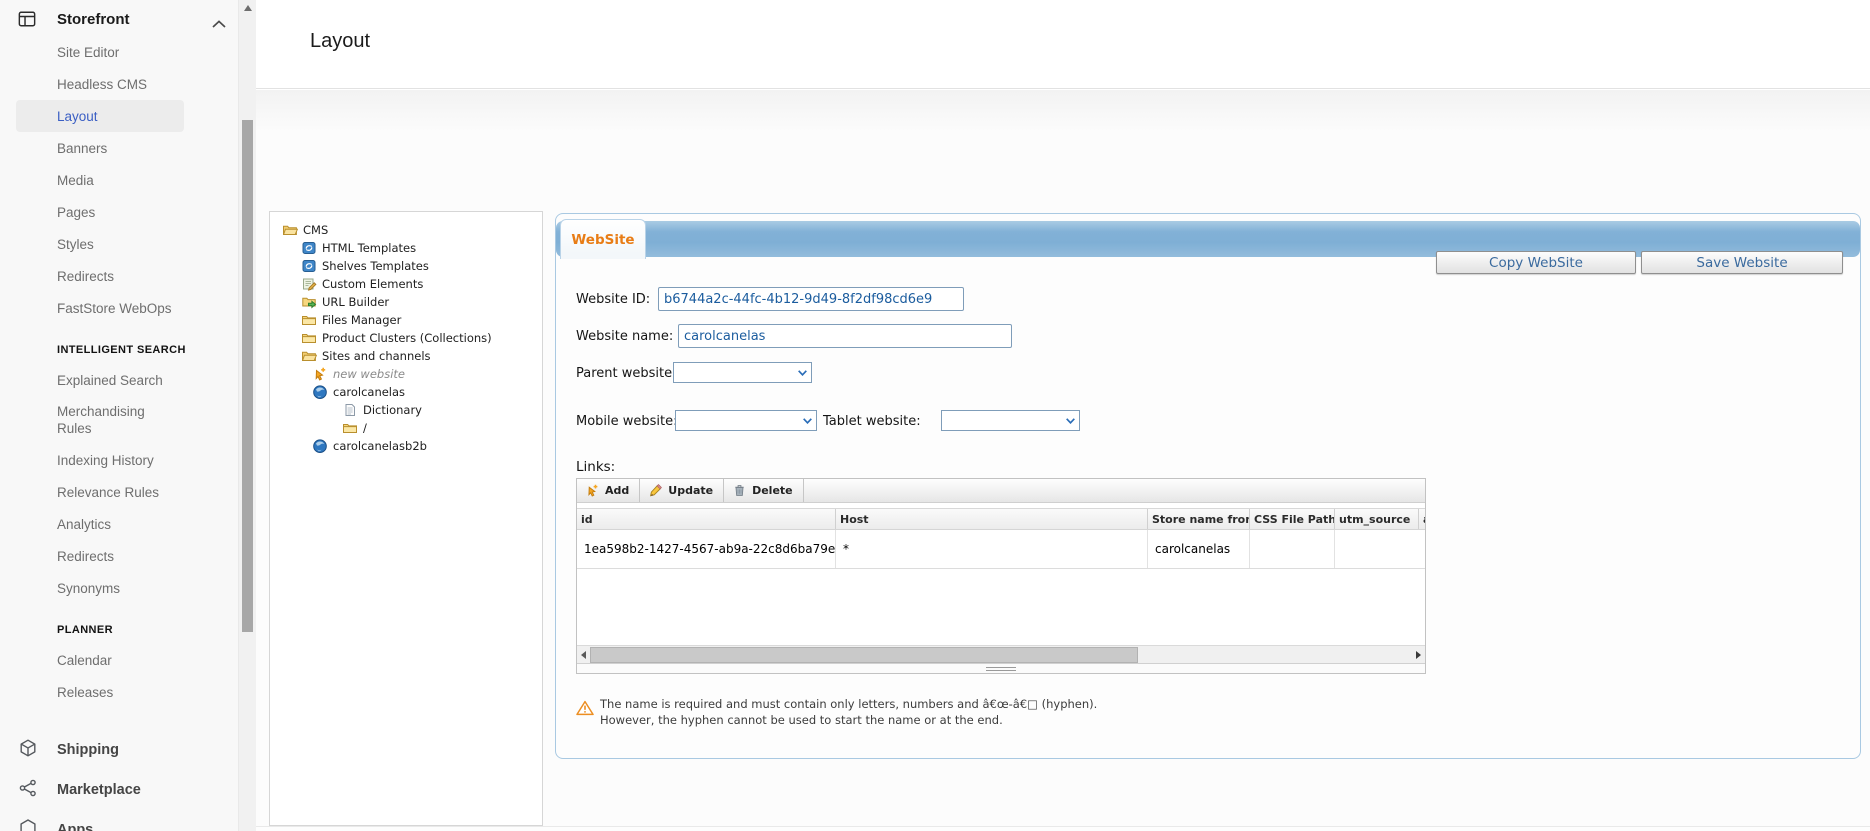 This screenshot has width=1870, height=831. I want to click on custom-elements-icon, so click(309, 284).